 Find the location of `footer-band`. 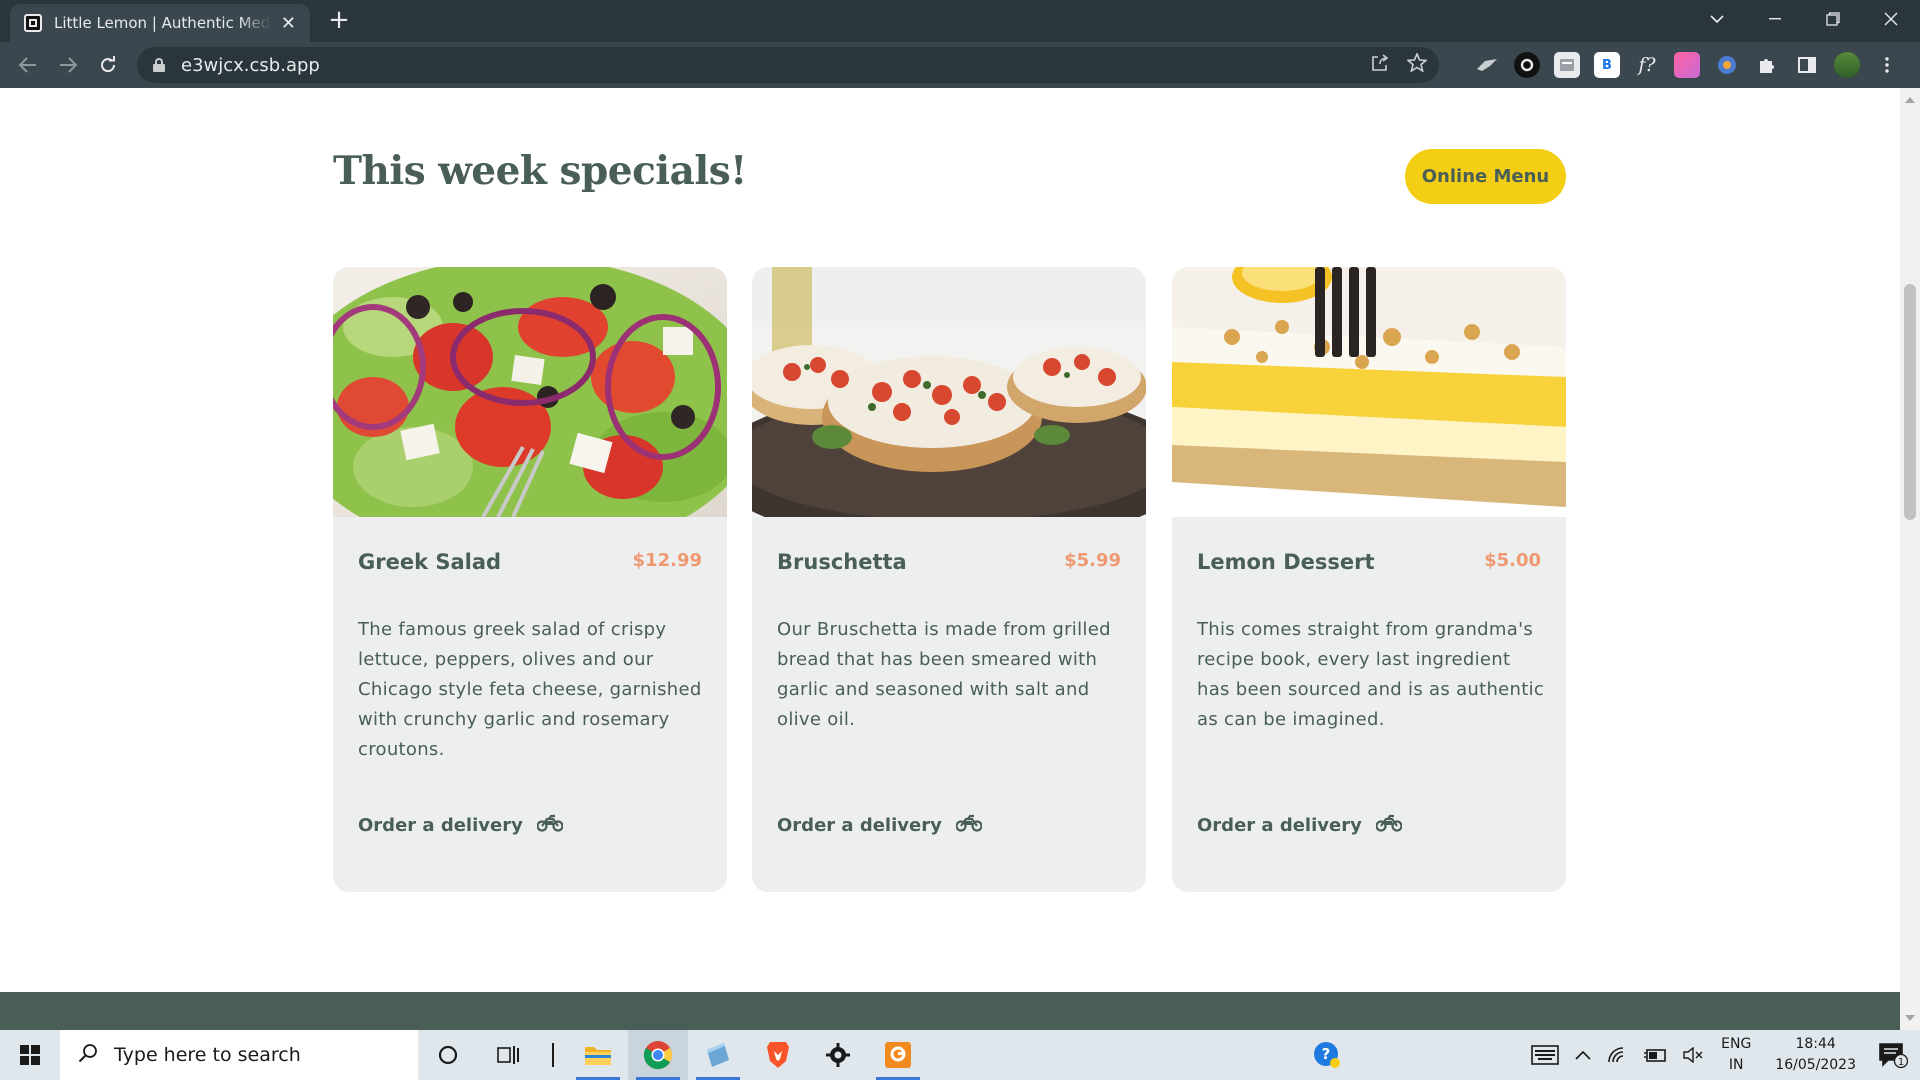

footer-band is located at coordinates (950, 1011).